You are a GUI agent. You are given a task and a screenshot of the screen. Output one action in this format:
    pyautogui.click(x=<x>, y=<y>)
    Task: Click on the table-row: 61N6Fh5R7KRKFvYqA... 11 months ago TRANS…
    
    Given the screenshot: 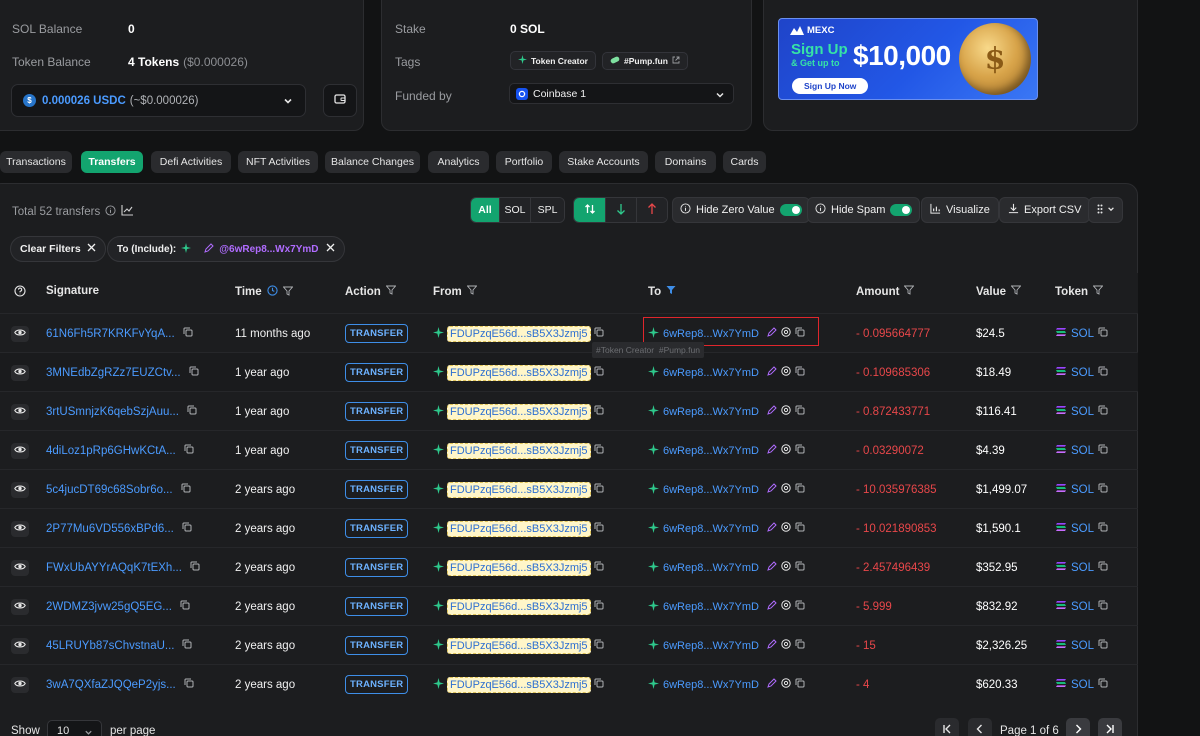 What is the action you would take?
    pyautogui.click(x=569, y=332)
    